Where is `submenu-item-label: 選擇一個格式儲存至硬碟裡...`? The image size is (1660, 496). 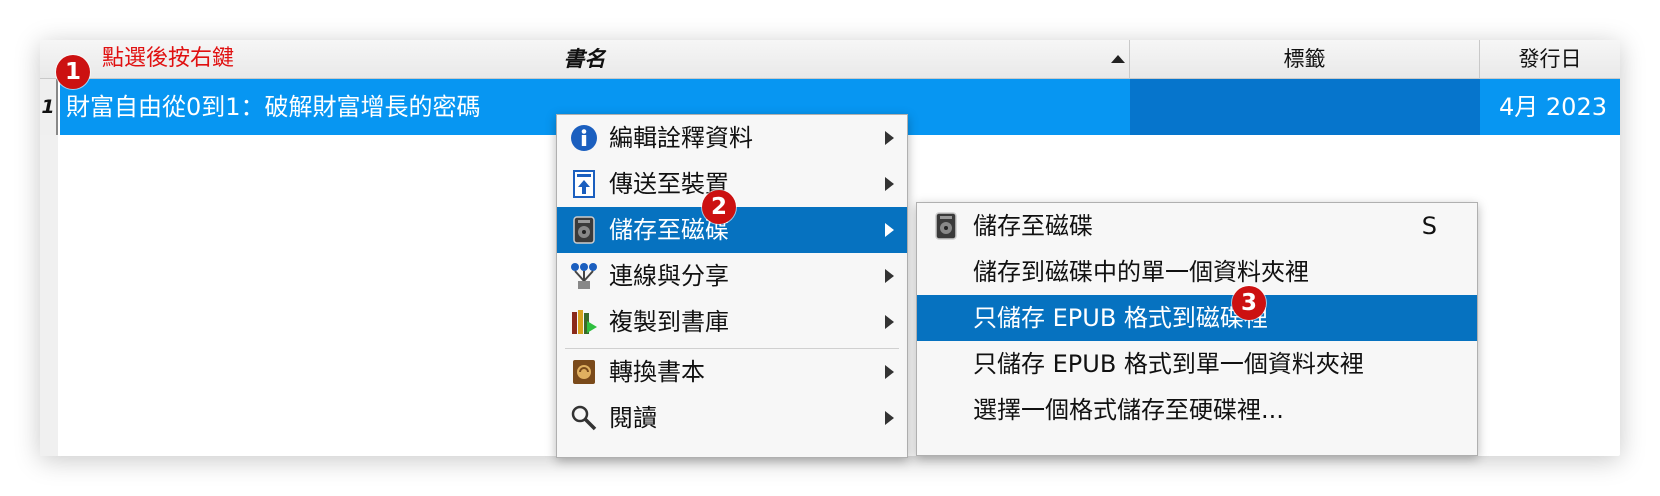 submenu-item-label: 選擇一個格式儲存至硬碟裡... is located at coordinates (1128, 410).